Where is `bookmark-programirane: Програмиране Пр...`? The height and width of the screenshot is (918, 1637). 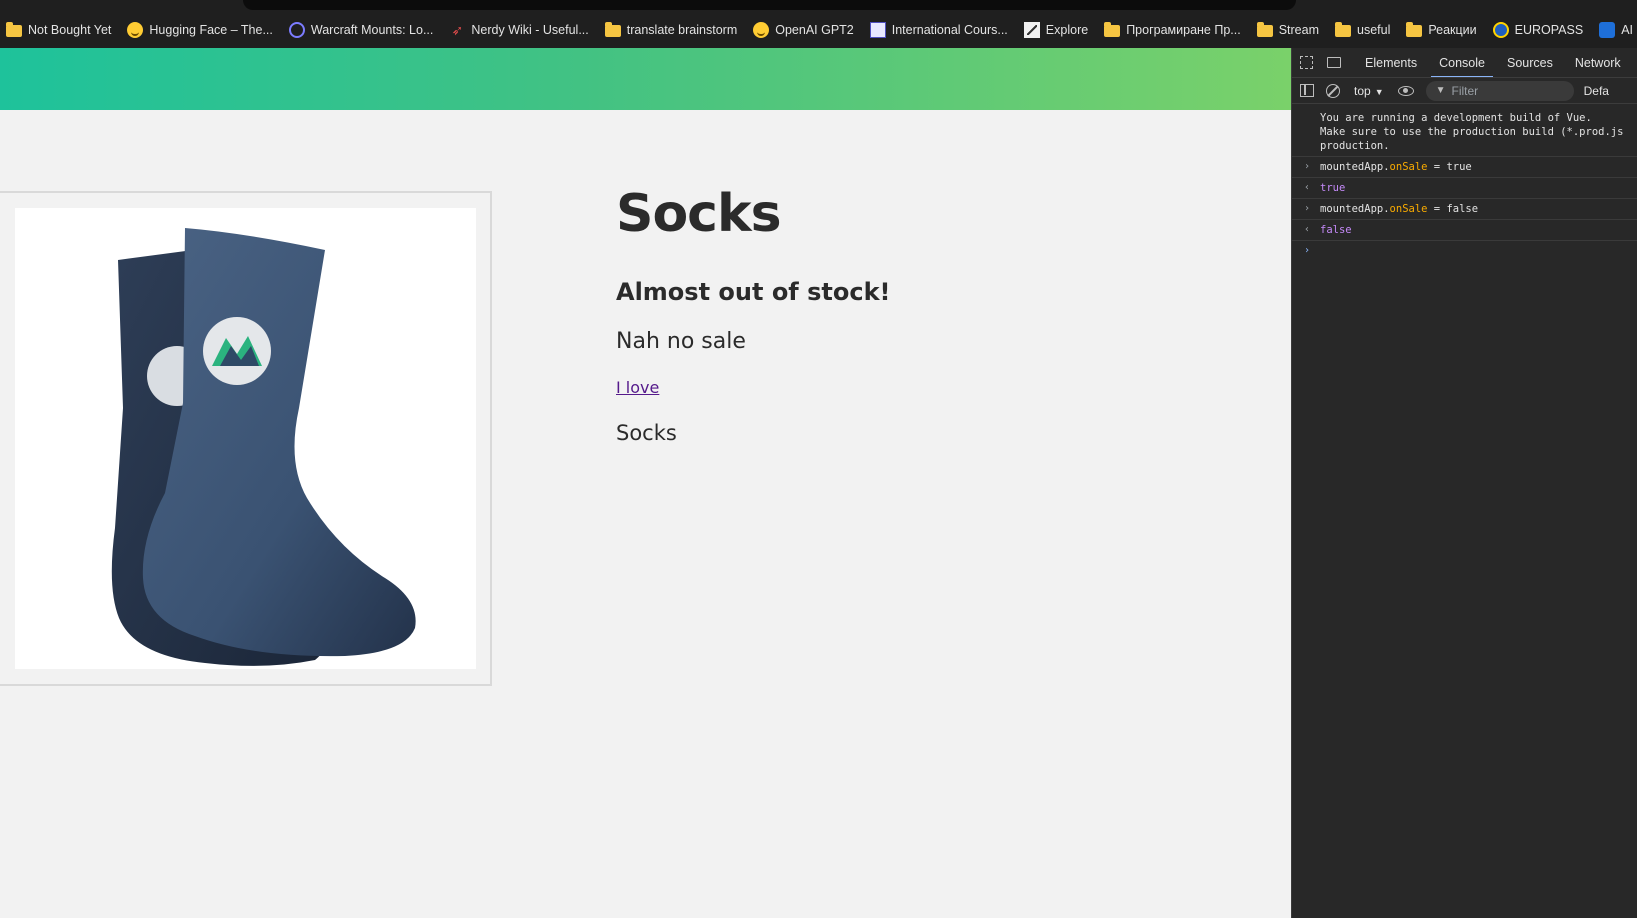
bookmark-programirane: Програмиране Пр... is located at coordinates (1172, 30).